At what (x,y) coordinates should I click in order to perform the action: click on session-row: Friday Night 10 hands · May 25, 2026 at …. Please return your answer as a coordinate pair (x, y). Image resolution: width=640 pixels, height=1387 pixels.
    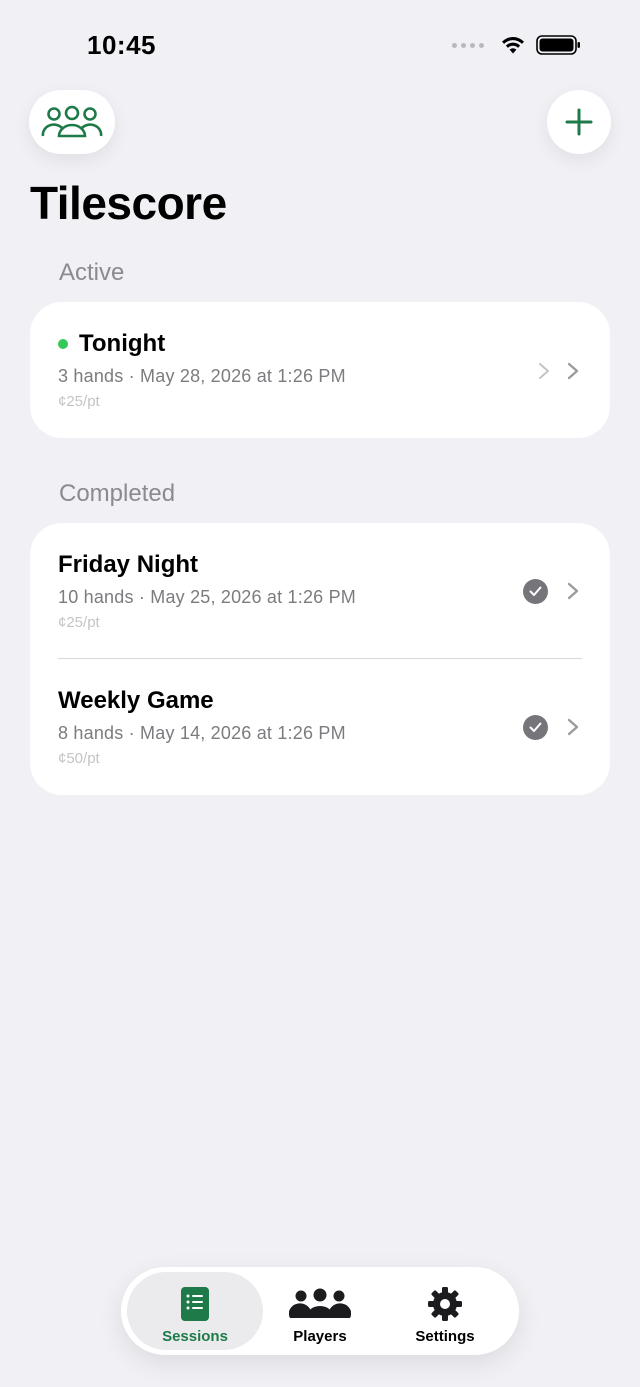
    Looking at the image, I should click on (320, 591).